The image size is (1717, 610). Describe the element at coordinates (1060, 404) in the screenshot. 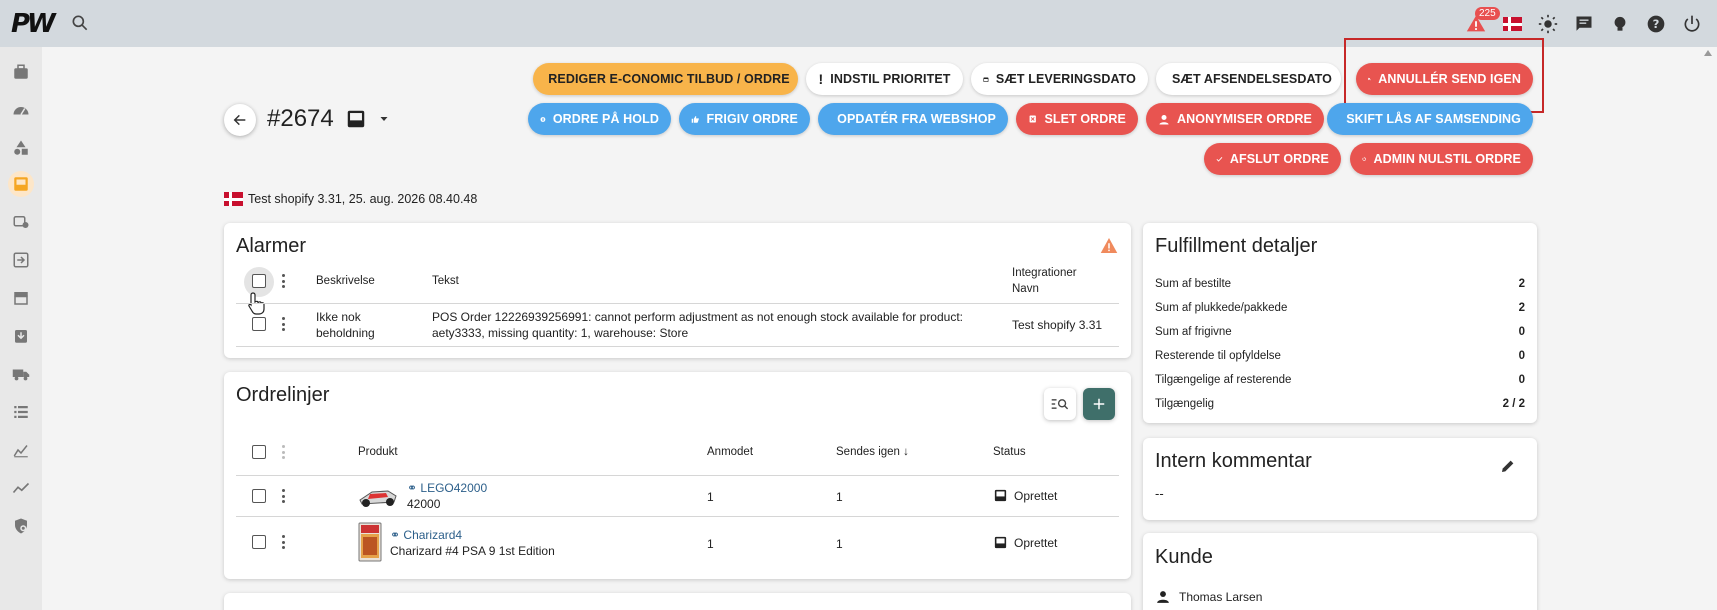

I see `search-lines-button` at that location.